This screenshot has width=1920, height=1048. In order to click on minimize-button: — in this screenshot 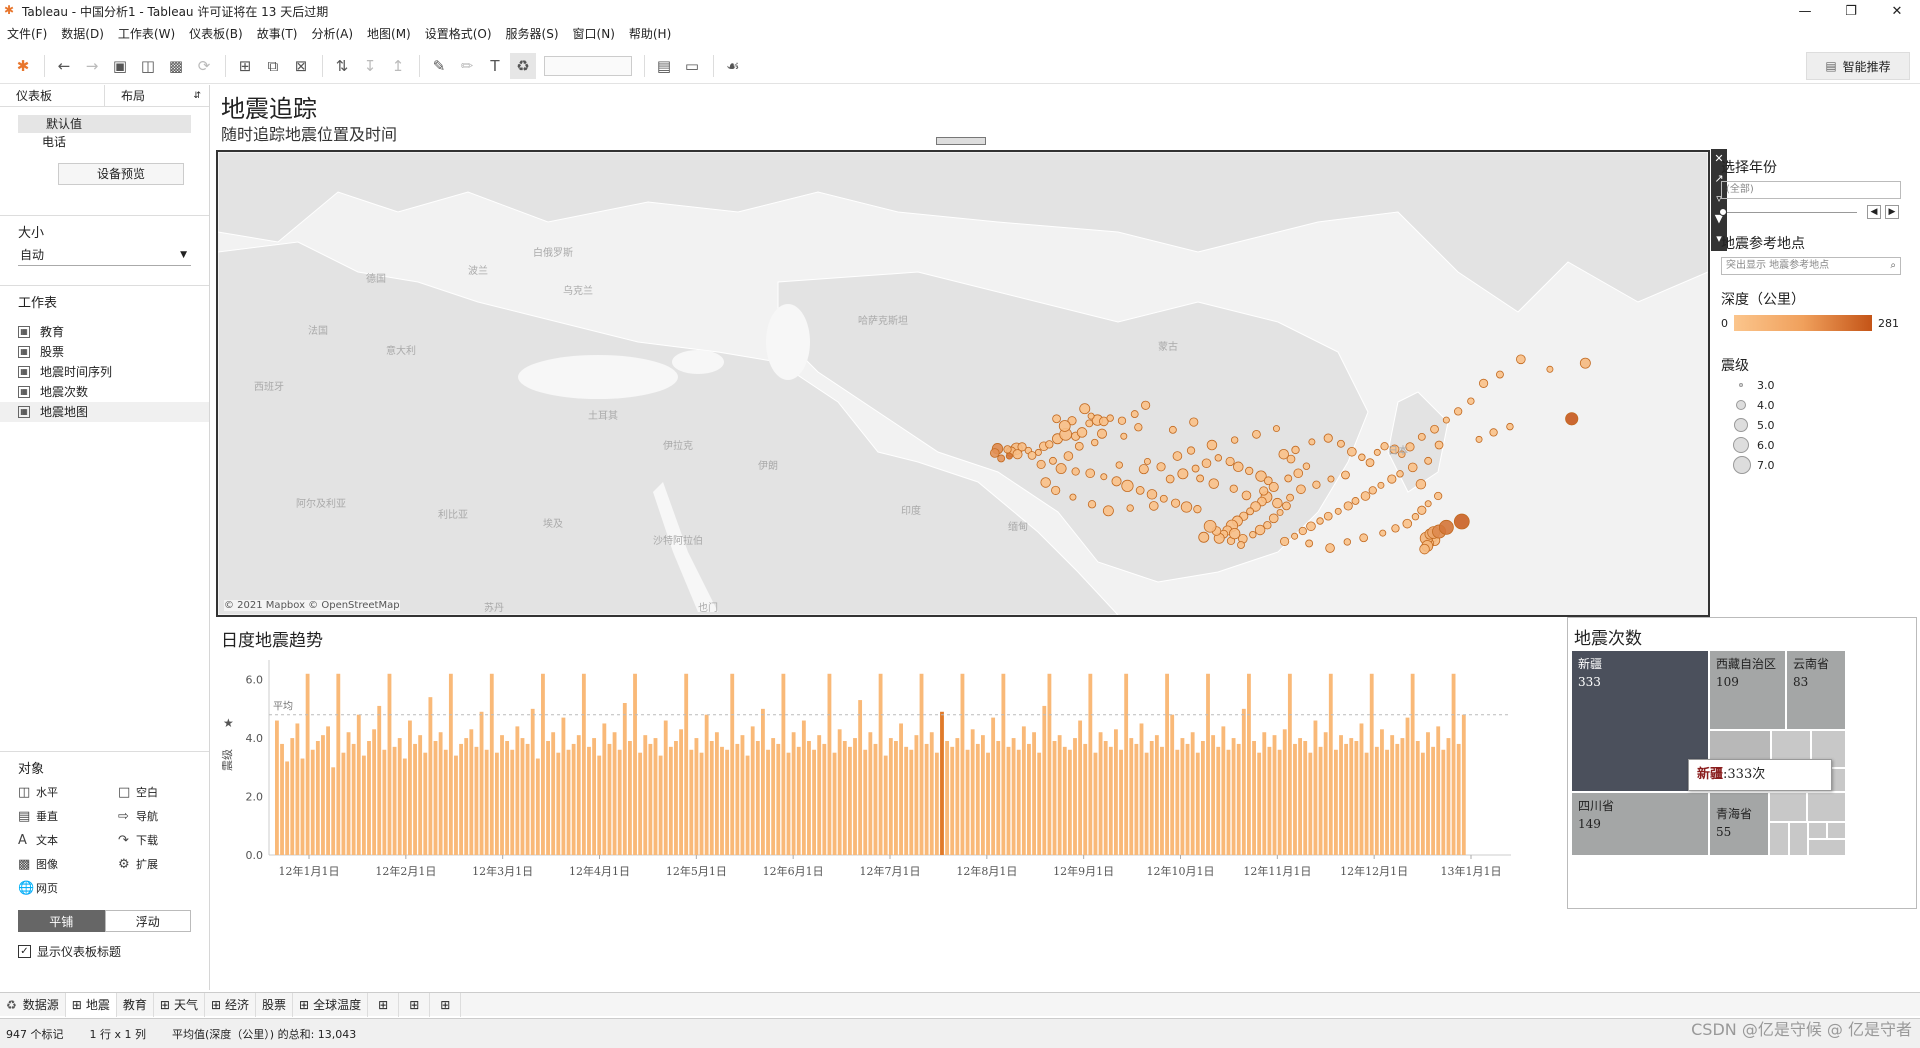, I will do `click(1805, 11)`.